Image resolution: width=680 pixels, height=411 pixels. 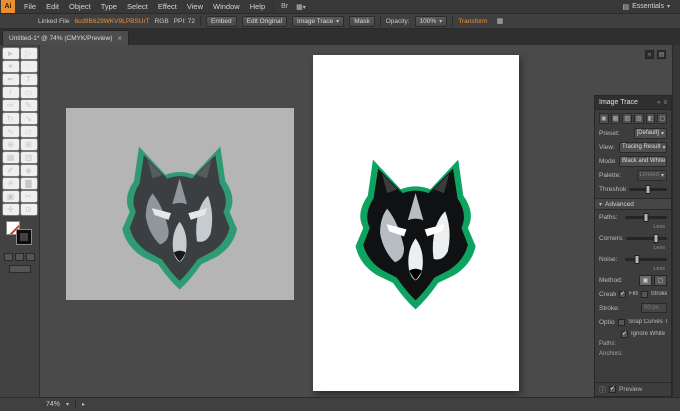 What do you see at coordinates (30, 6) in the screenshot?
I see `menu-item: File` at bounding box center [30, 6].